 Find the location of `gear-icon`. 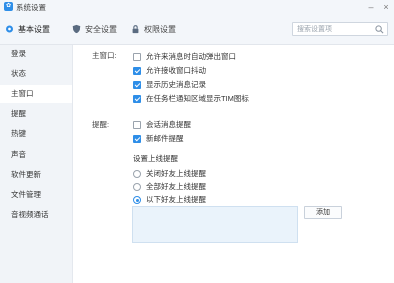

gear-icon is located at coordinates (9, 29).